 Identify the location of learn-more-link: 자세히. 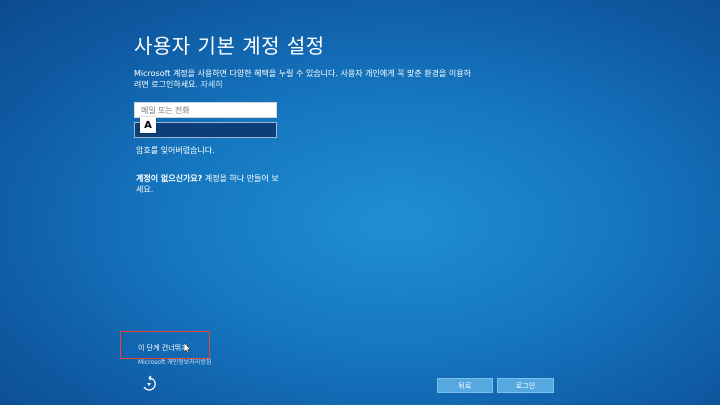
(212, 84).